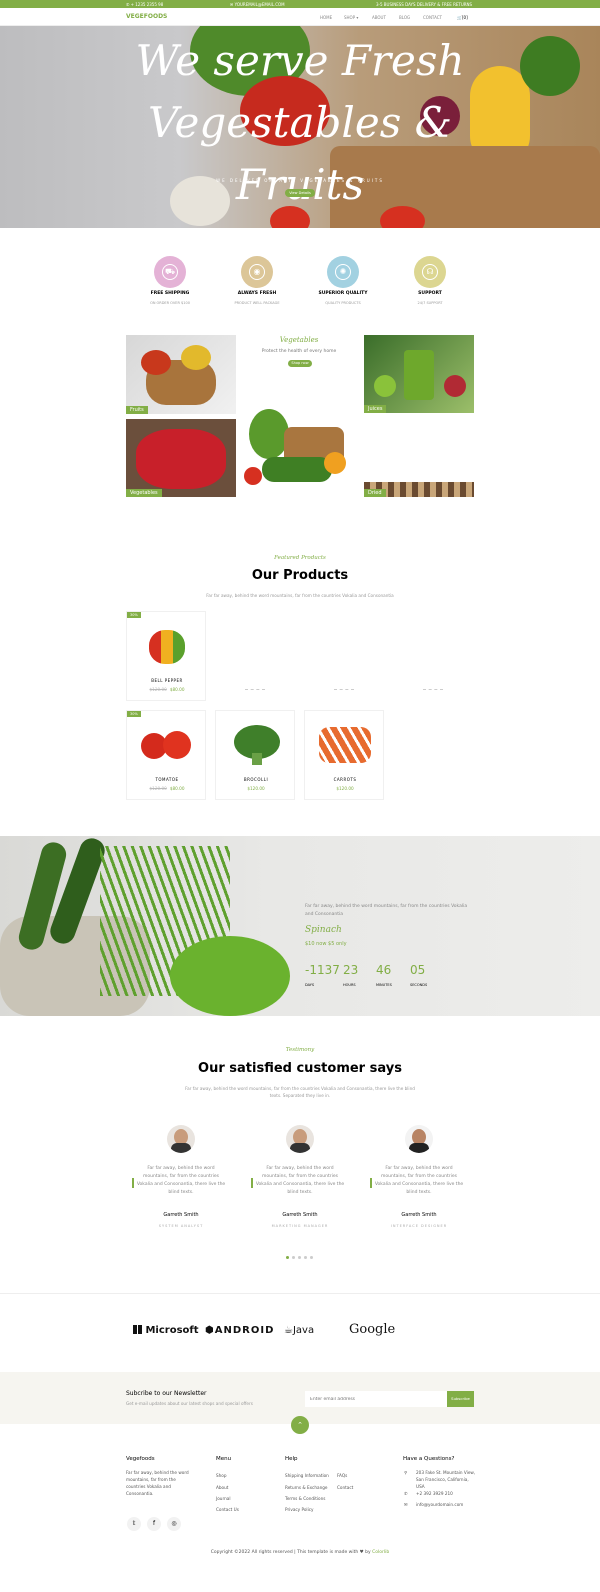 This screenshot has width=600, height=1592. Describe the element at coordinates (300, 1425) in the screenshot. I see `scroll-top-button: ⌃` at that location.